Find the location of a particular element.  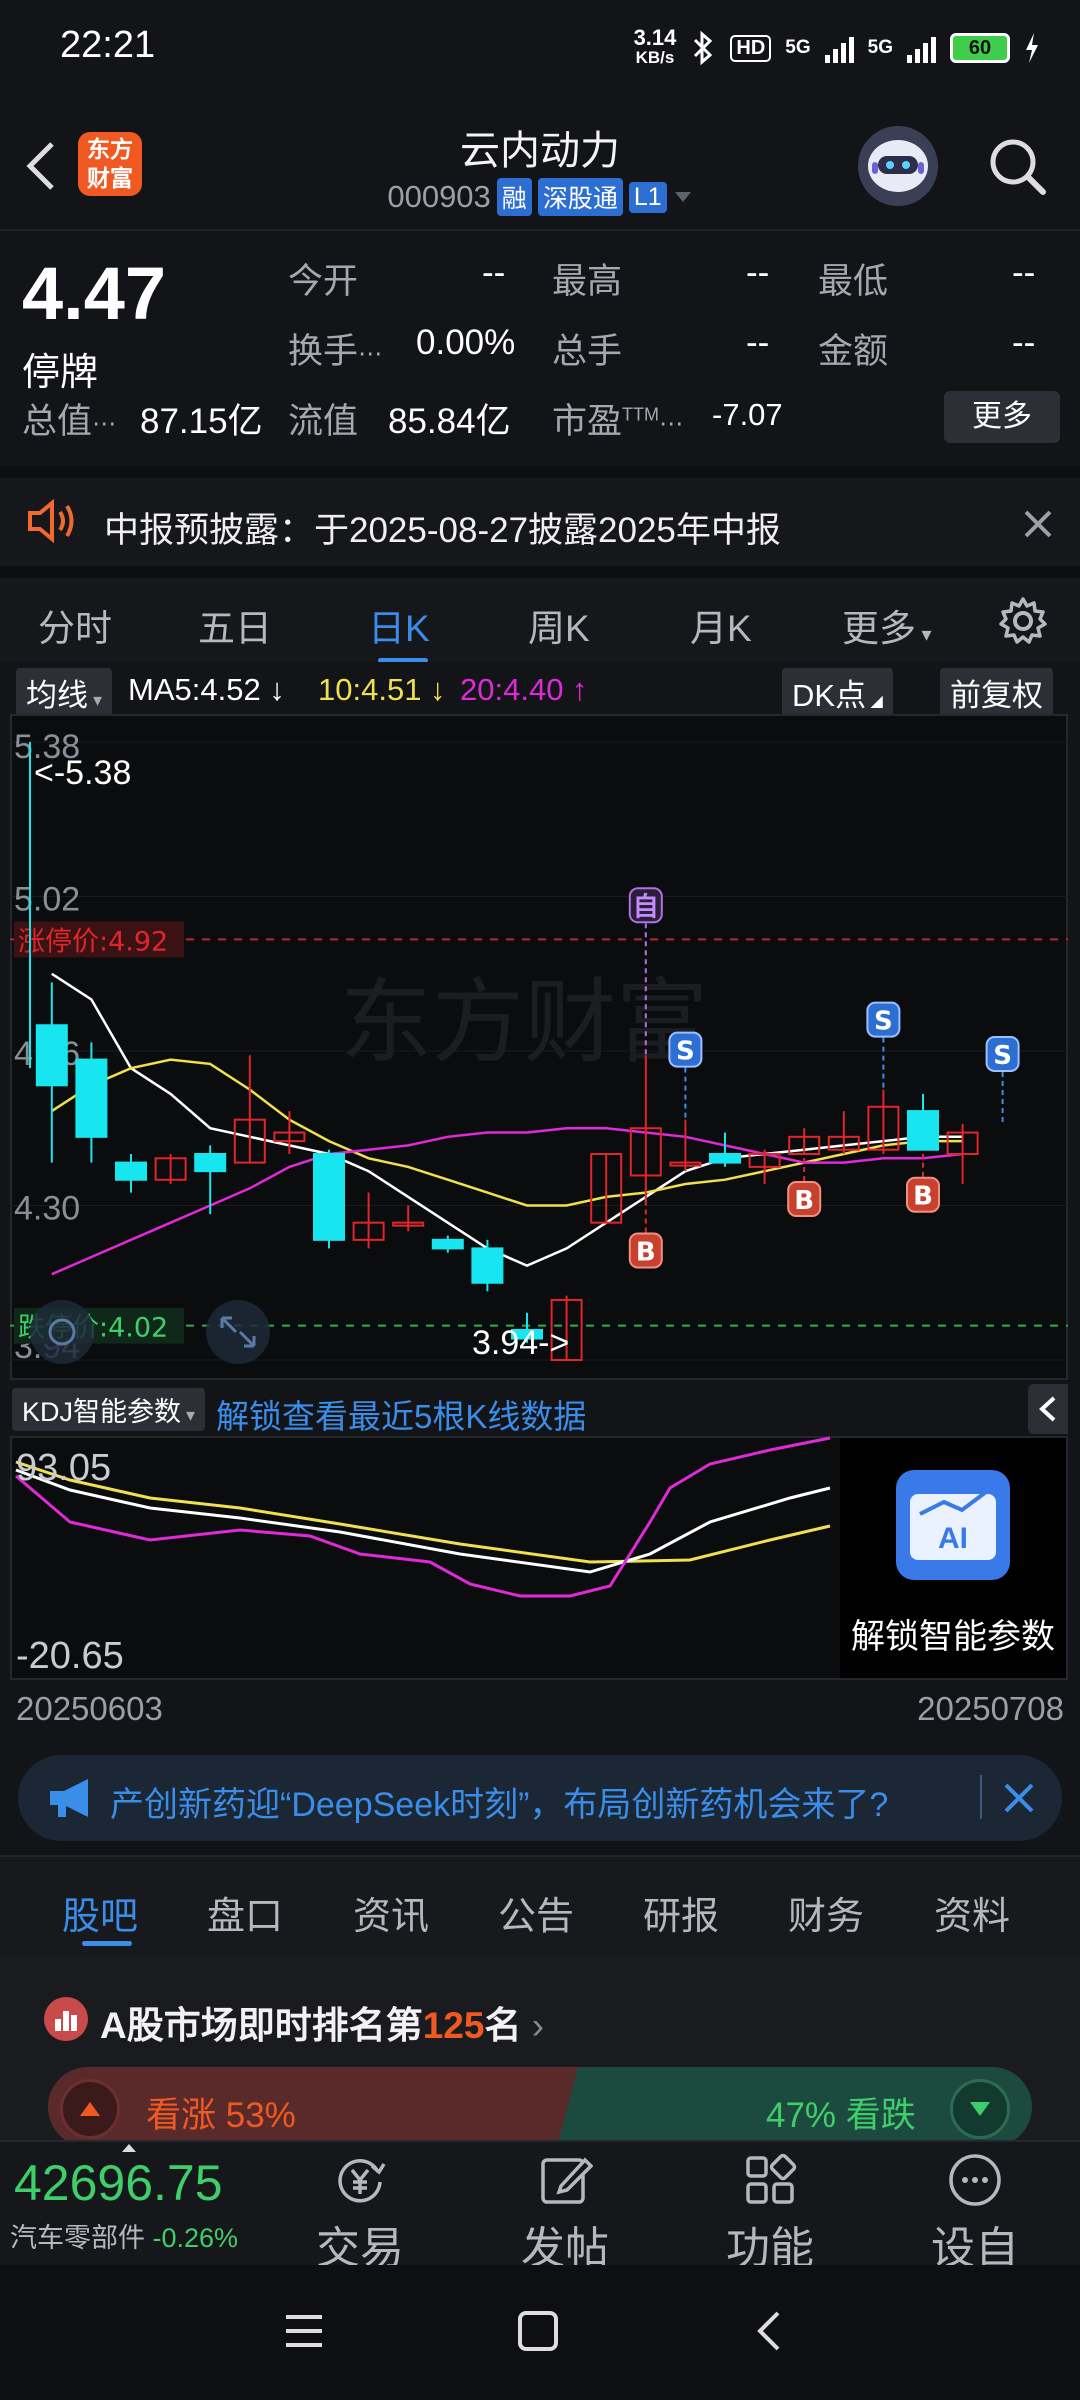

bear-button is located at coordinates (980, 2109).